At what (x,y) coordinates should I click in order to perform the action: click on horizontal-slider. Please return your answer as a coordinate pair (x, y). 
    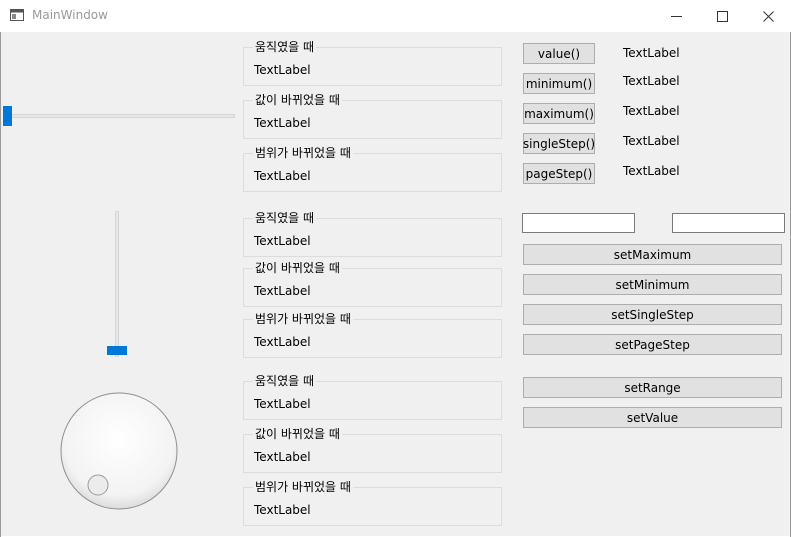
    Looking at the image, I should click on (119, 116).